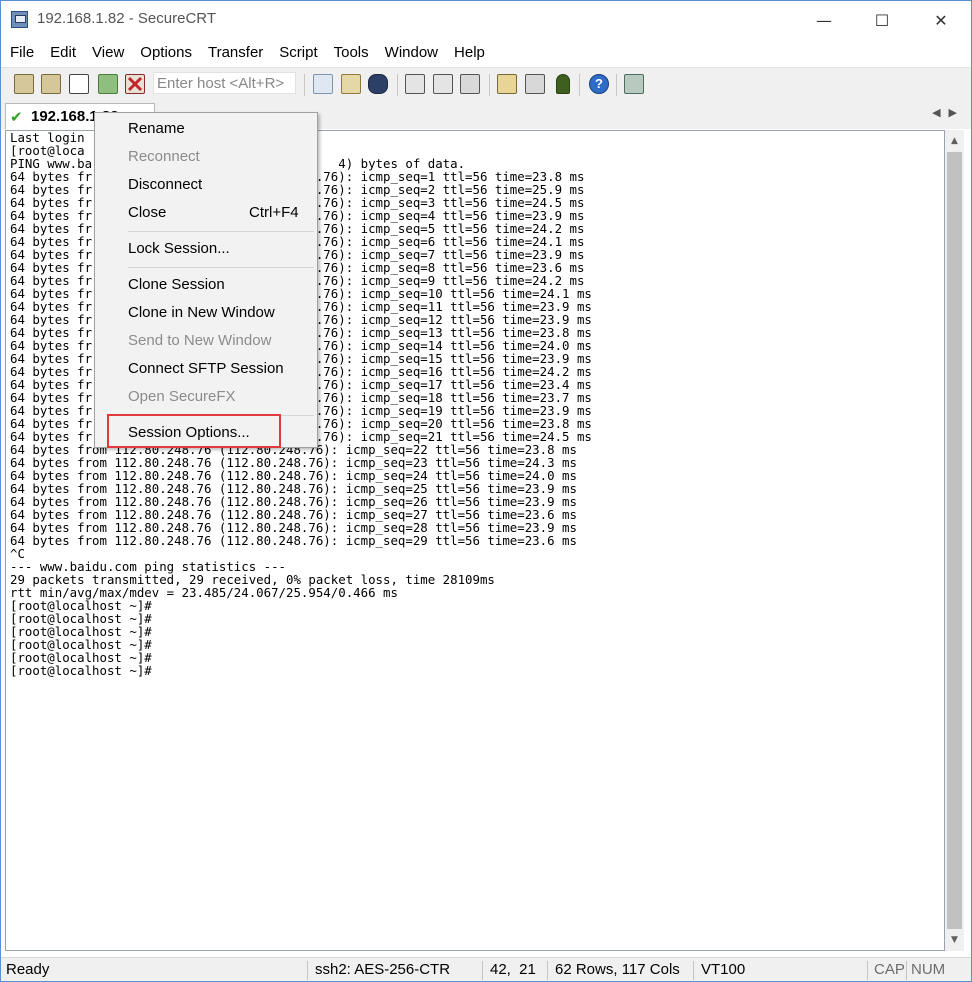  What do you see at coordinates (415, 84) in the screenshot?
I see `print-screen-icon` at bounding box center [415, 84].